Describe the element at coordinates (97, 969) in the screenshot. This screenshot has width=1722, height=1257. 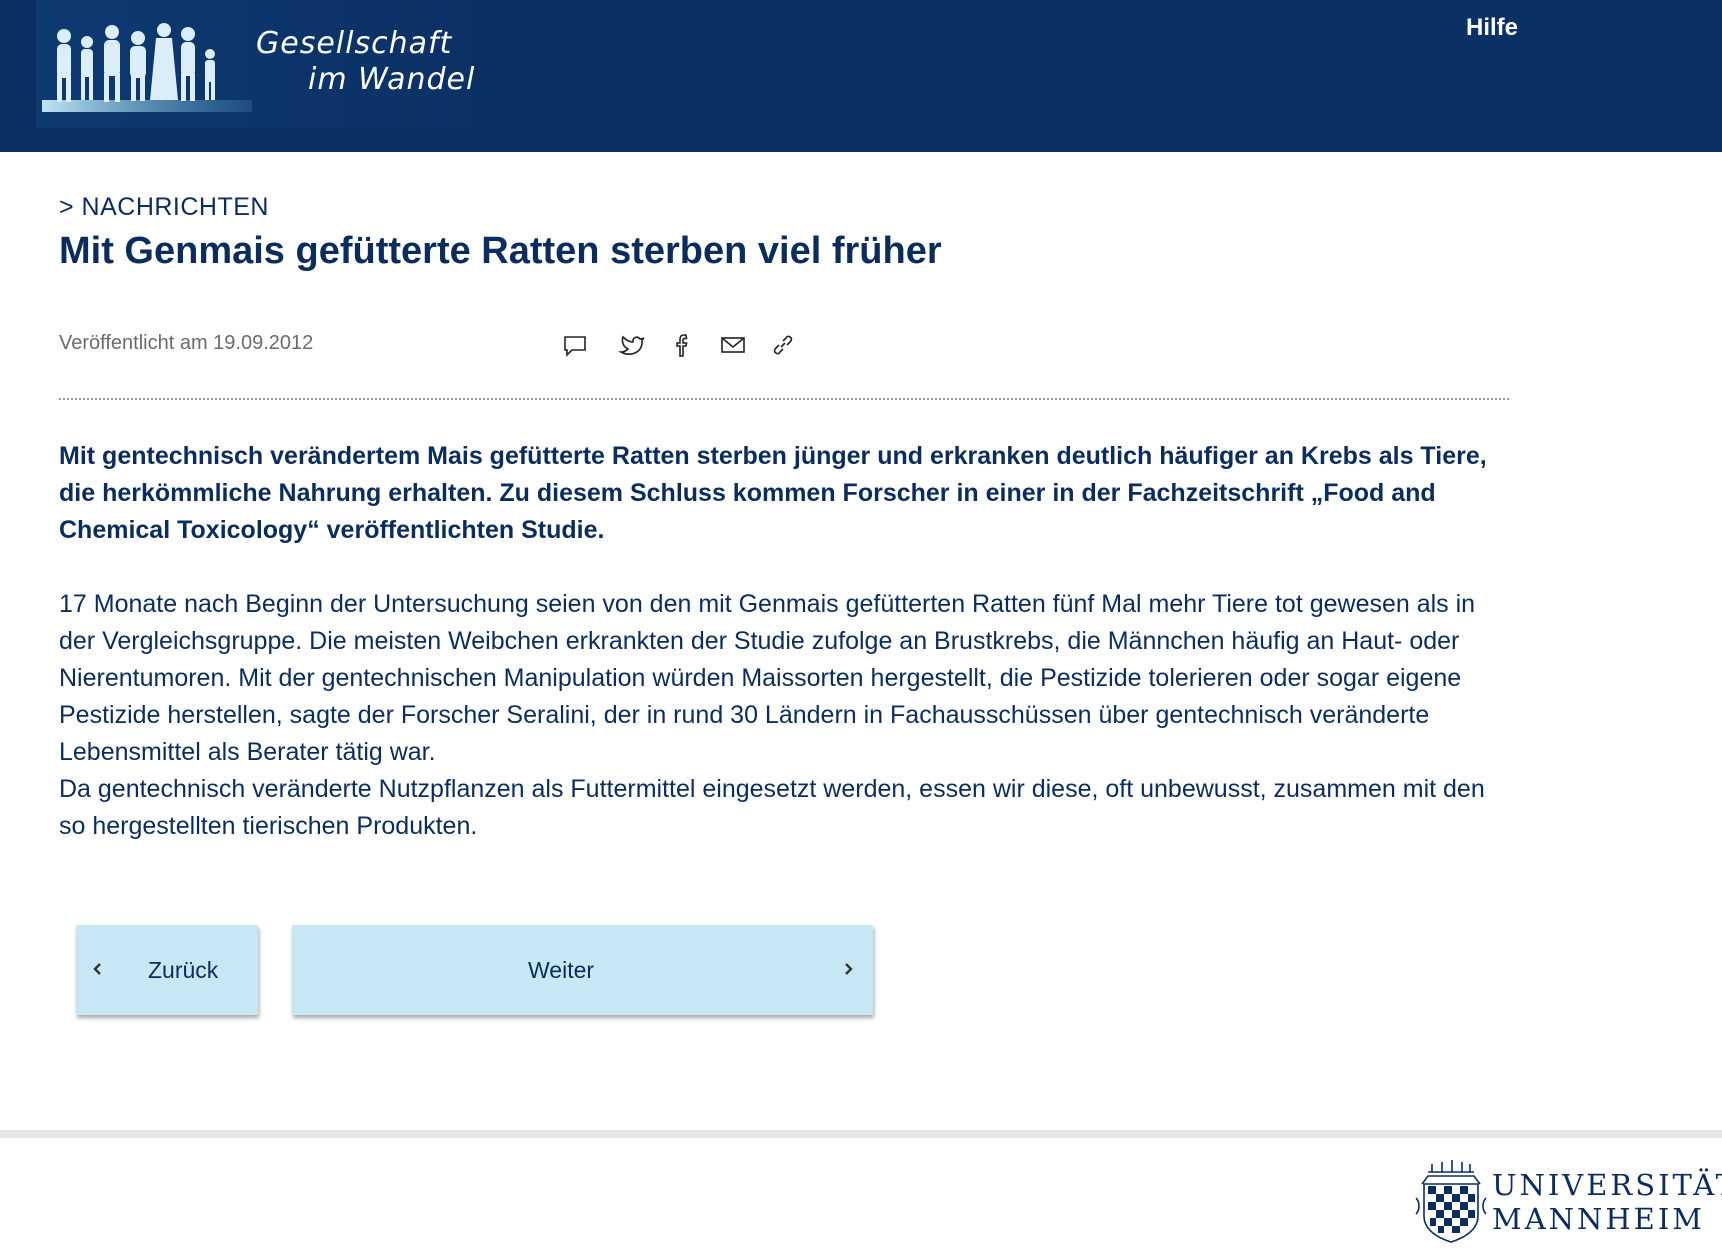
I see `chevron-left-icon` at that location.